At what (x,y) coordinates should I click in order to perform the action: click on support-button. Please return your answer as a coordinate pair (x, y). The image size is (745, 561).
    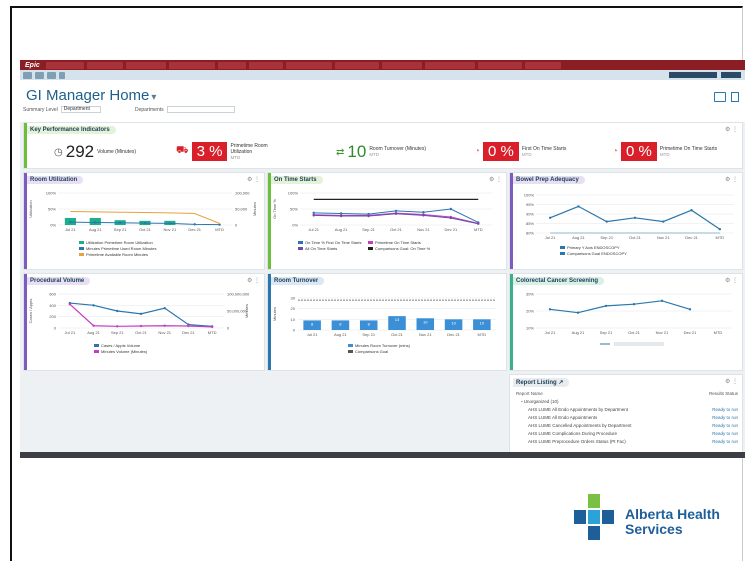
    Looking at the image, I should click on (693, 75).